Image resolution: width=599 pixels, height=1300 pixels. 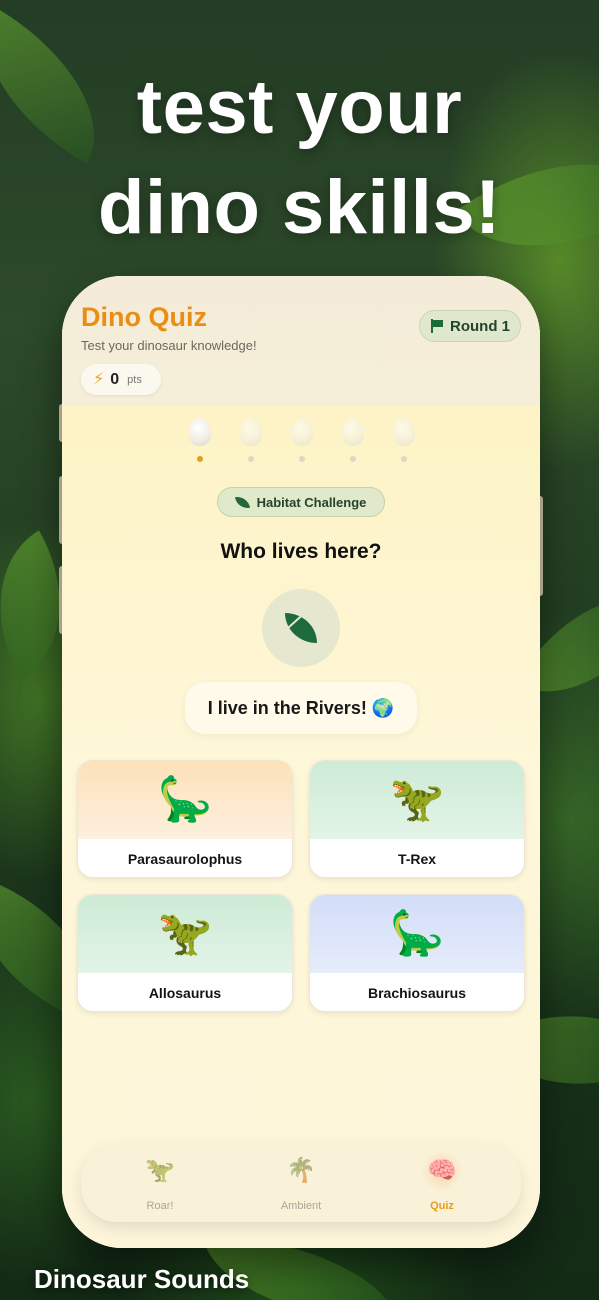 I want to click on bottom-tab-bar: 🦖 Roar! 🌴 Ambient 🧠 Quiz, so click(x=301, y=1183).